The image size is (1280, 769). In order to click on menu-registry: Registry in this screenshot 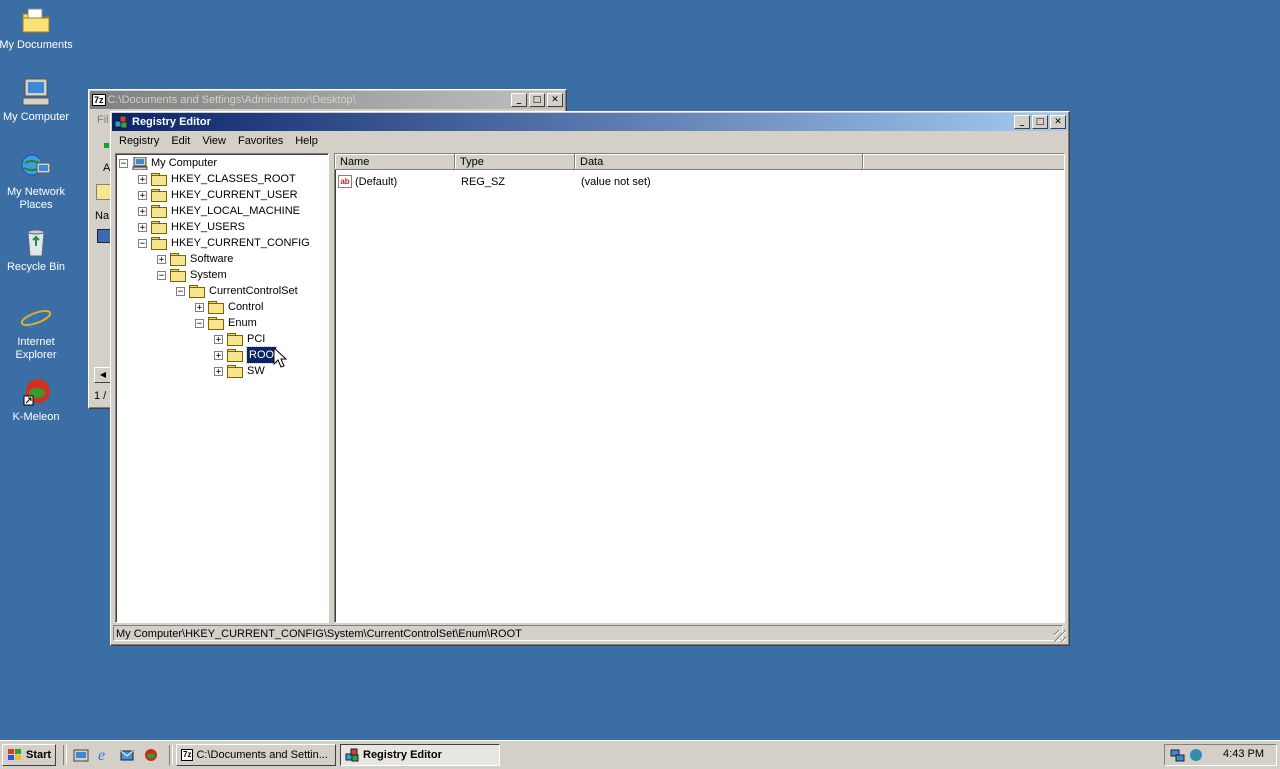, I will do `click(139, 141)`.